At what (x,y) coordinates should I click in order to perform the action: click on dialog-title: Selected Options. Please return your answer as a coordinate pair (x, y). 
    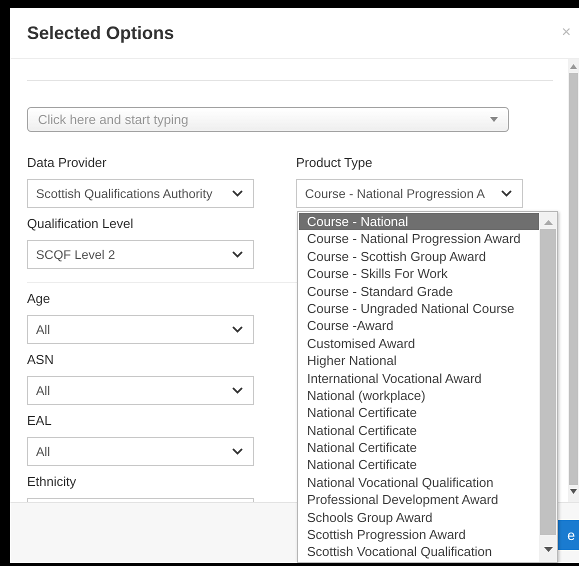
    Looking at the image, I should click on (100, 33).